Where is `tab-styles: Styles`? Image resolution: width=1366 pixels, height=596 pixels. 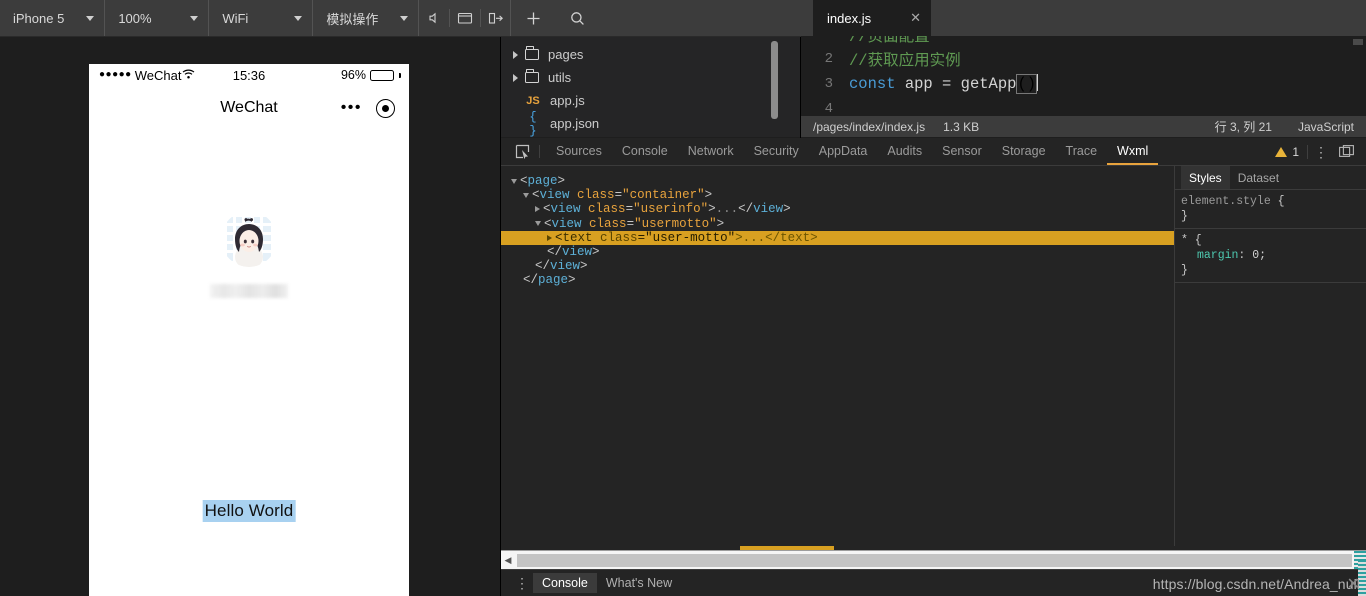 tab-styles: Styles is located at coordinates (1205, 177).